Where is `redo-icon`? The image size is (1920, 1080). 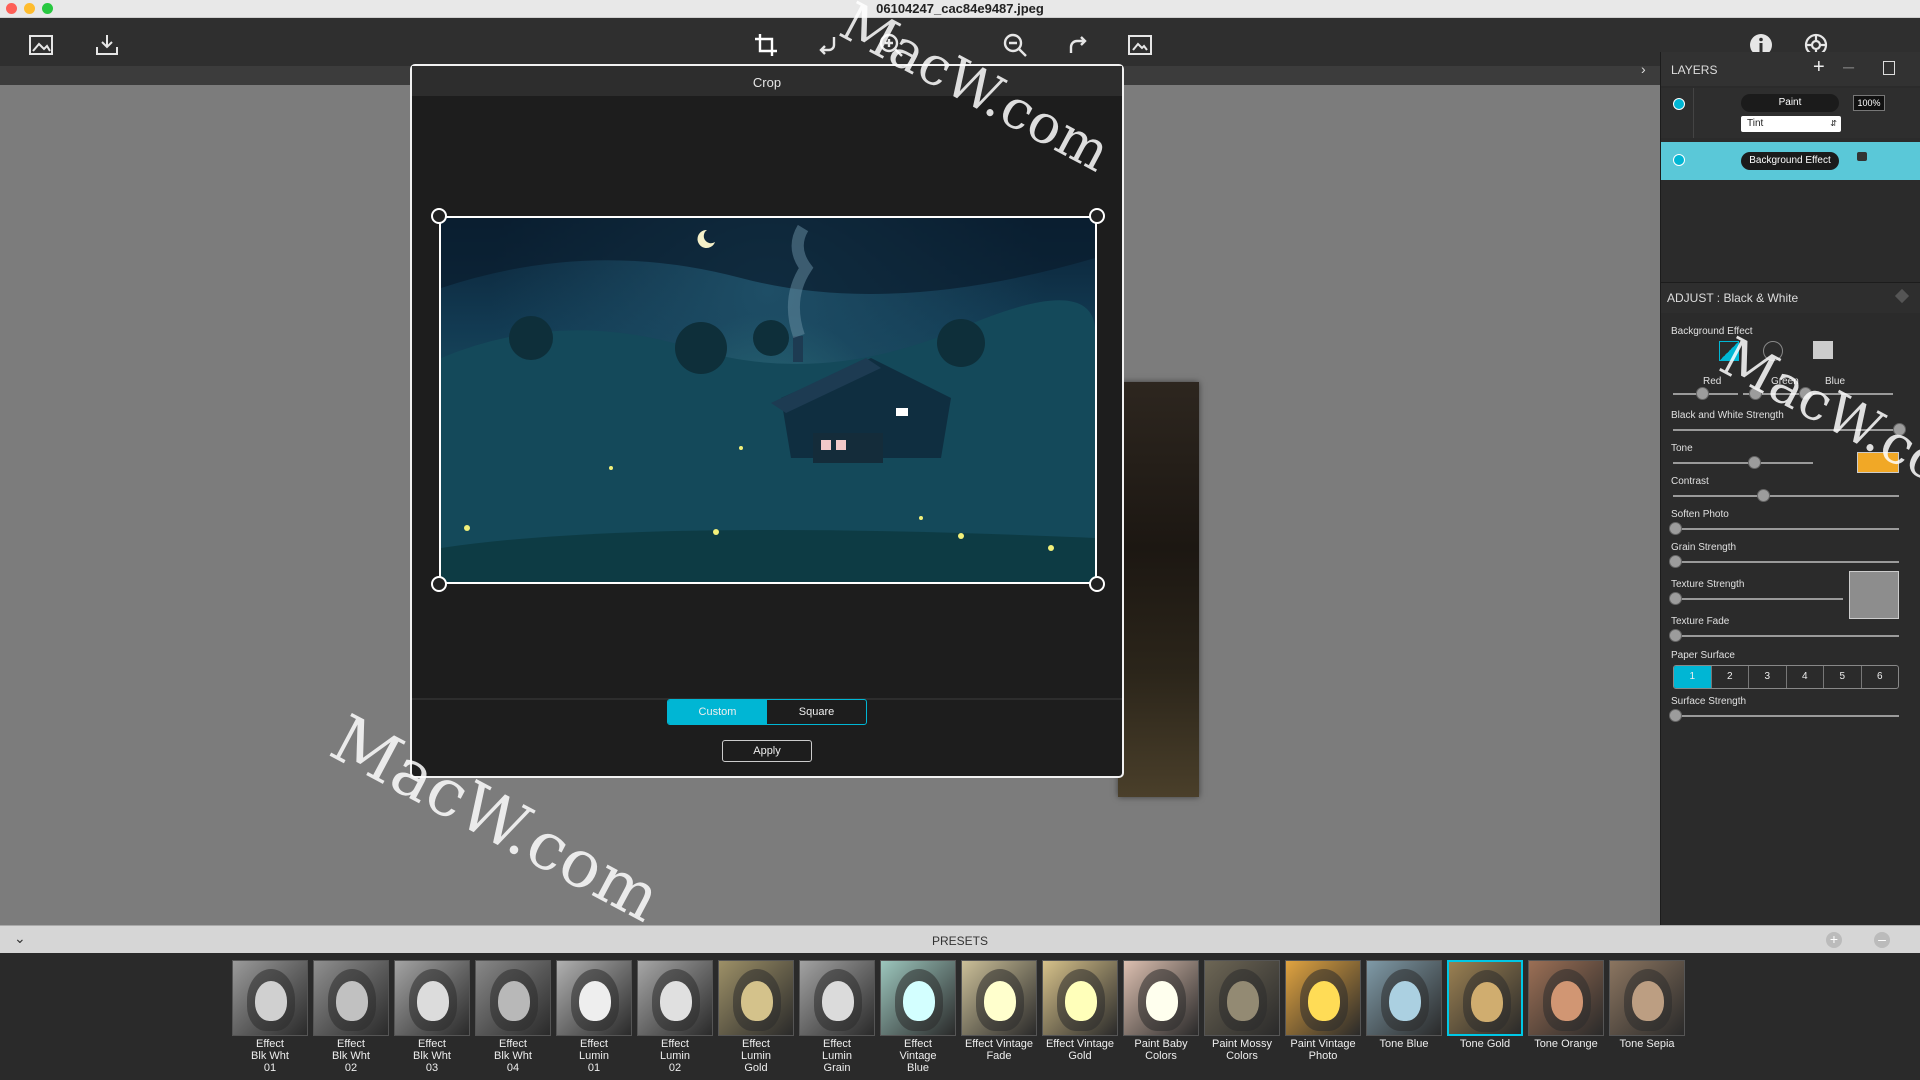 redo-icon is located at coordinates (1077, 45).